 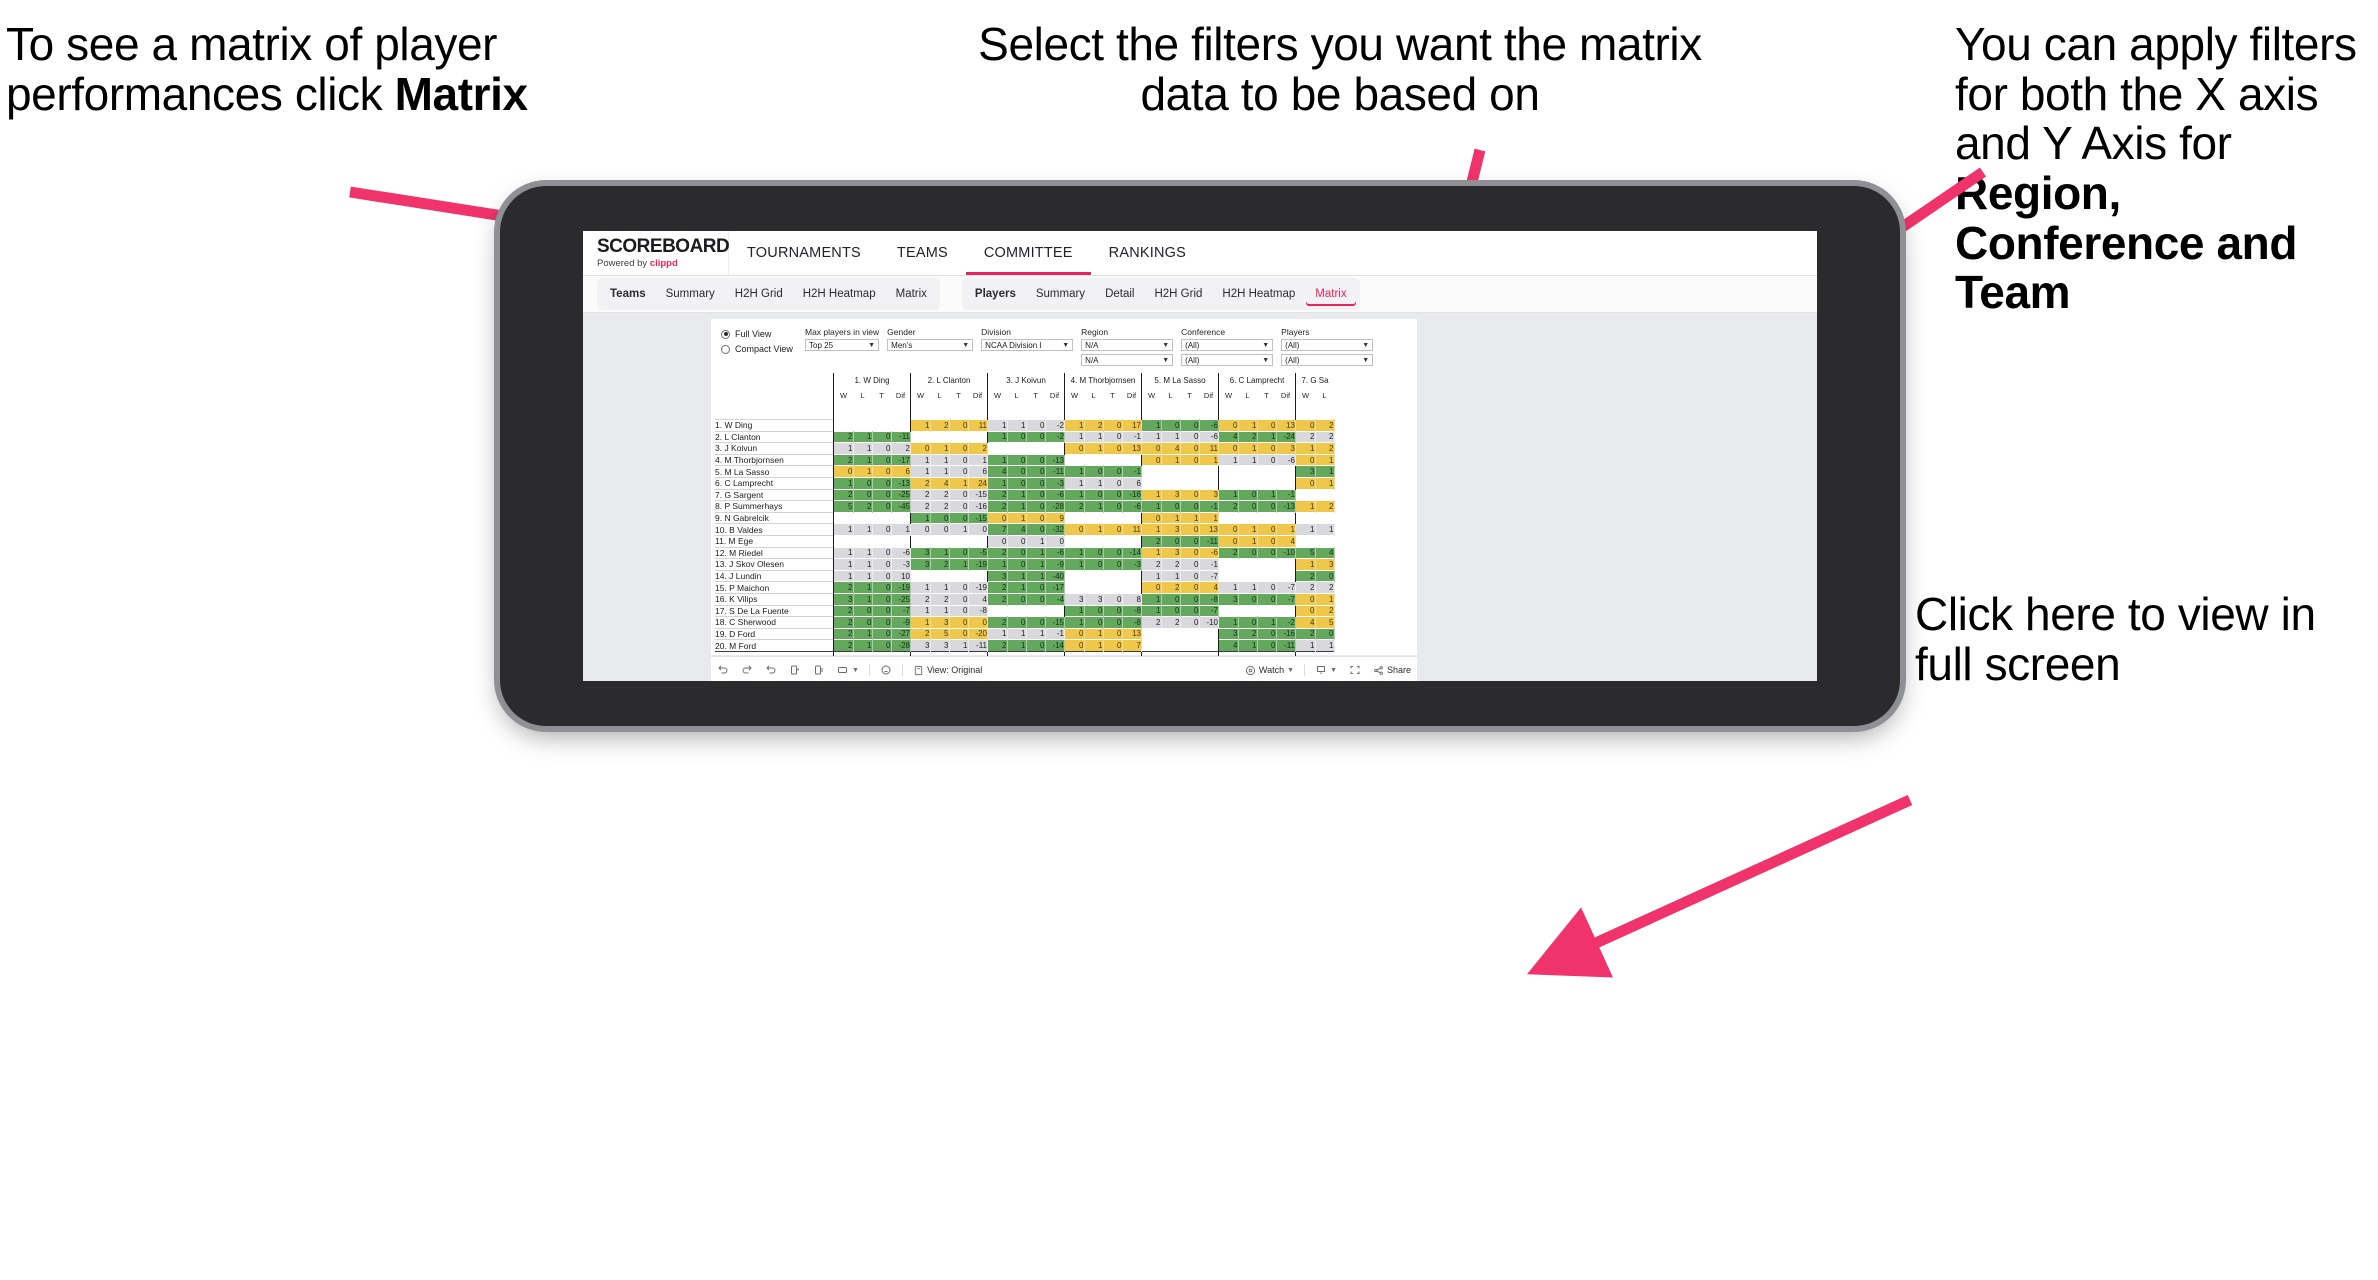 What do you see at coordinates (1209, 598) in the screenshot?
I see `matrix-cell: -8` at bounding box center [1209, 598].